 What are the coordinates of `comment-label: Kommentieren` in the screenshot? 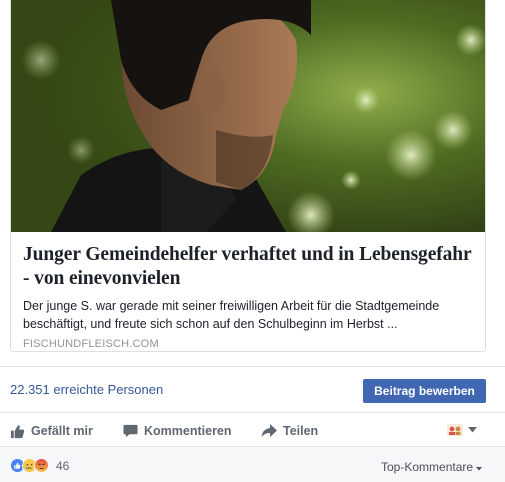 It's located at (188, 431).